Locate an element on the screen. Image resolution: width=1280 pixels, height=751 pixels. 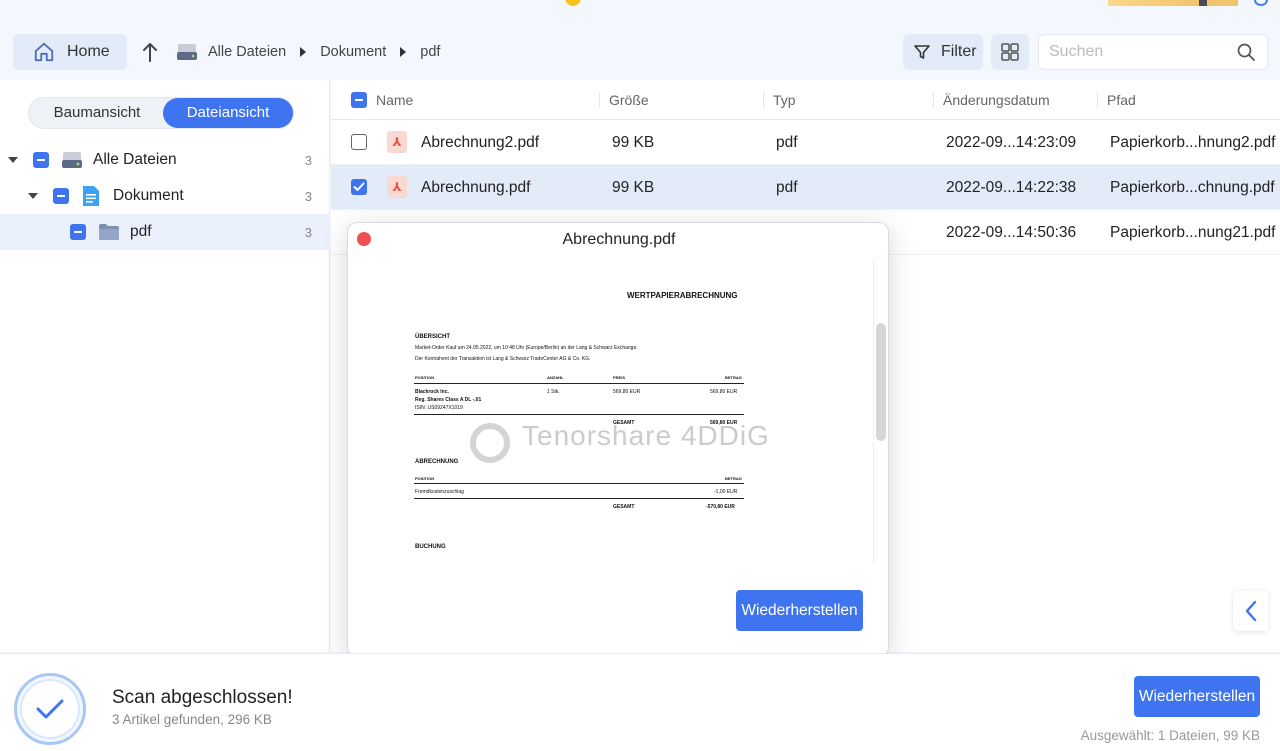
file-name: Abrechnung.pdf is located at coordinates (476, 187).